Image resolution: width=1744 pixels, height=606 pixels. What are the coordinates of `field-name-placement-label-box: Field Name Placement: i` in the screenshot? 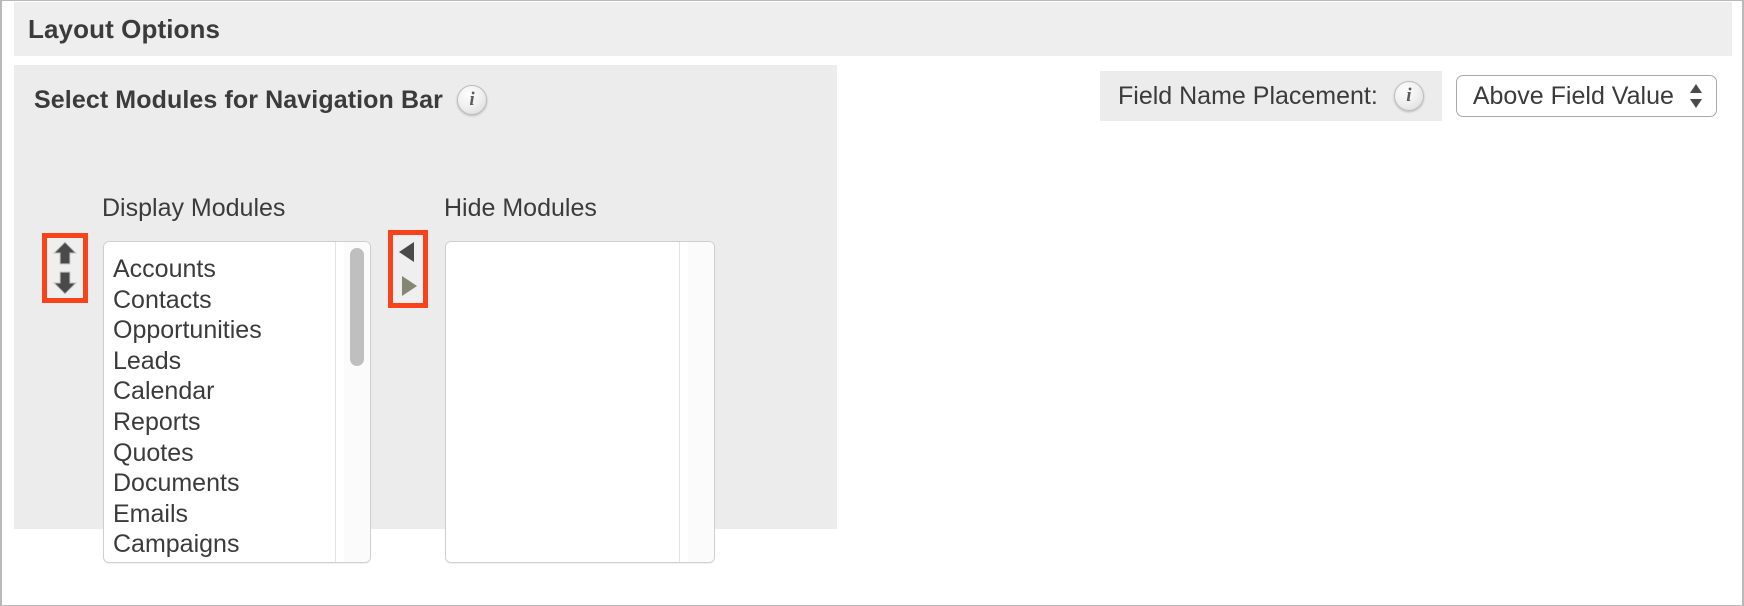 It's located at (1271, 96).